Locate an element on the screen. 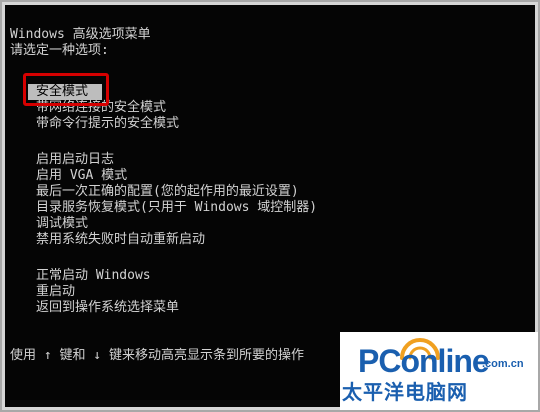 The image size is (540, 412). menu-item-debugging-mode: 调试模式 is located at coordinates (62, 224).